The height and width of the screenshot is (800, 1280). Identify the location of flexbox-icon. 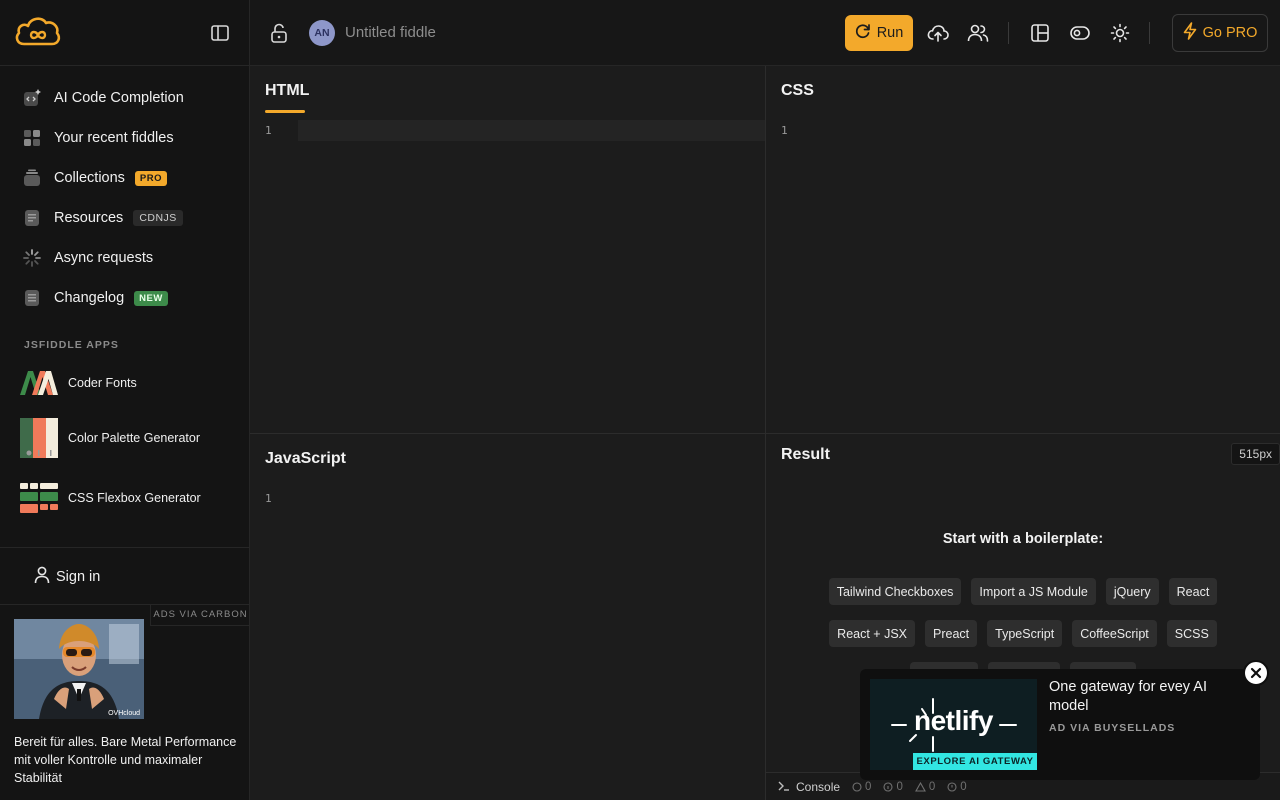
(39, 498).